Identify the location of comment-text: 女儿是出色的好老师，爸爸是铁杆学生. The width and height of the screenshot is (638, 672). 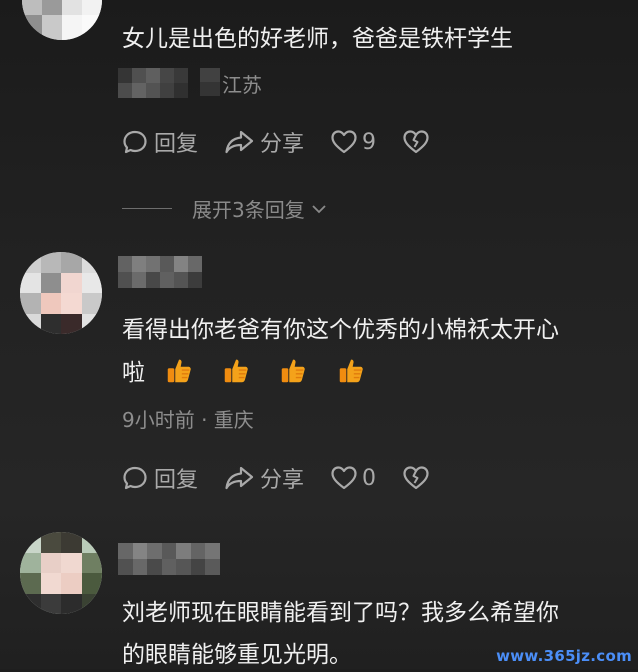
(317, 39).